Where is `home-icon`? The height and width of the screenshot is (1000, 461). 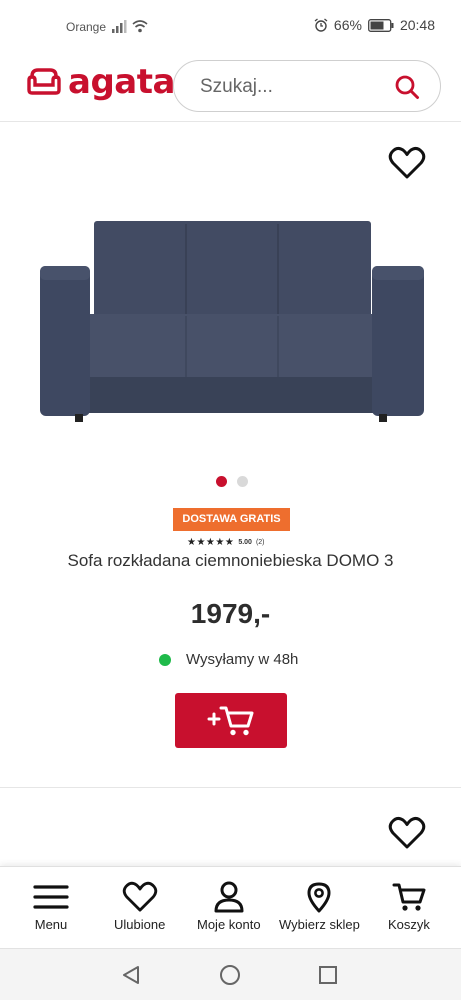 home-icon is located at coordinates (230, 975).